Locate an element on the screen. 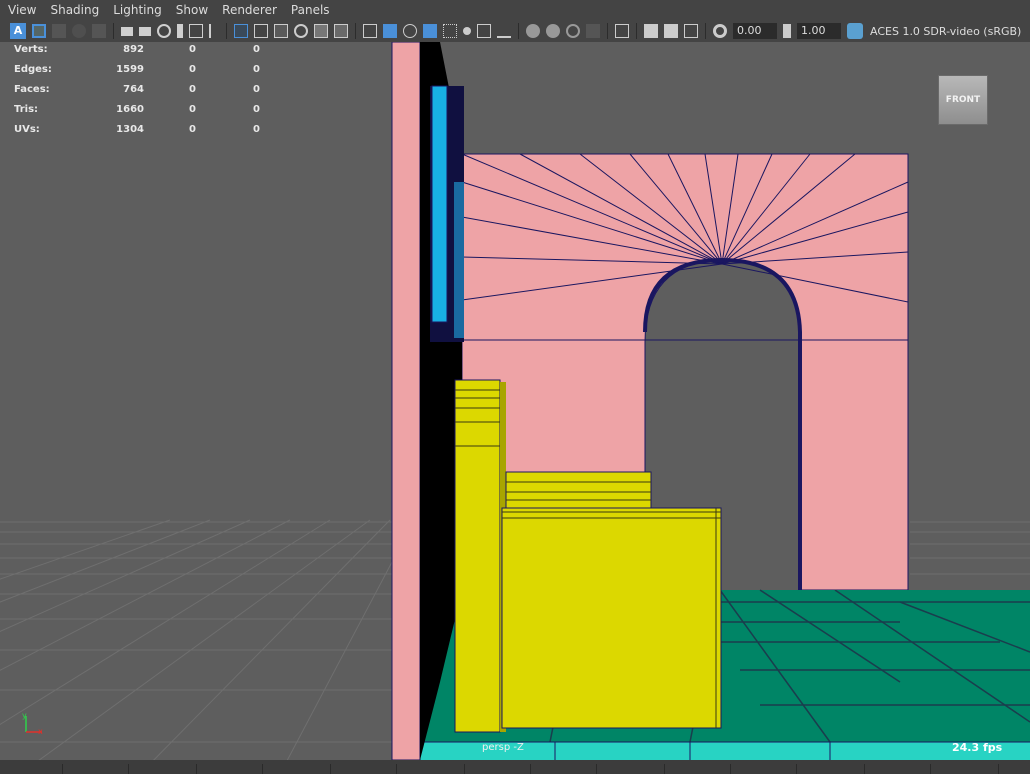 This screenshot has height=774, width=1030. motion-blur-icon is located at coordinates (410, 31).